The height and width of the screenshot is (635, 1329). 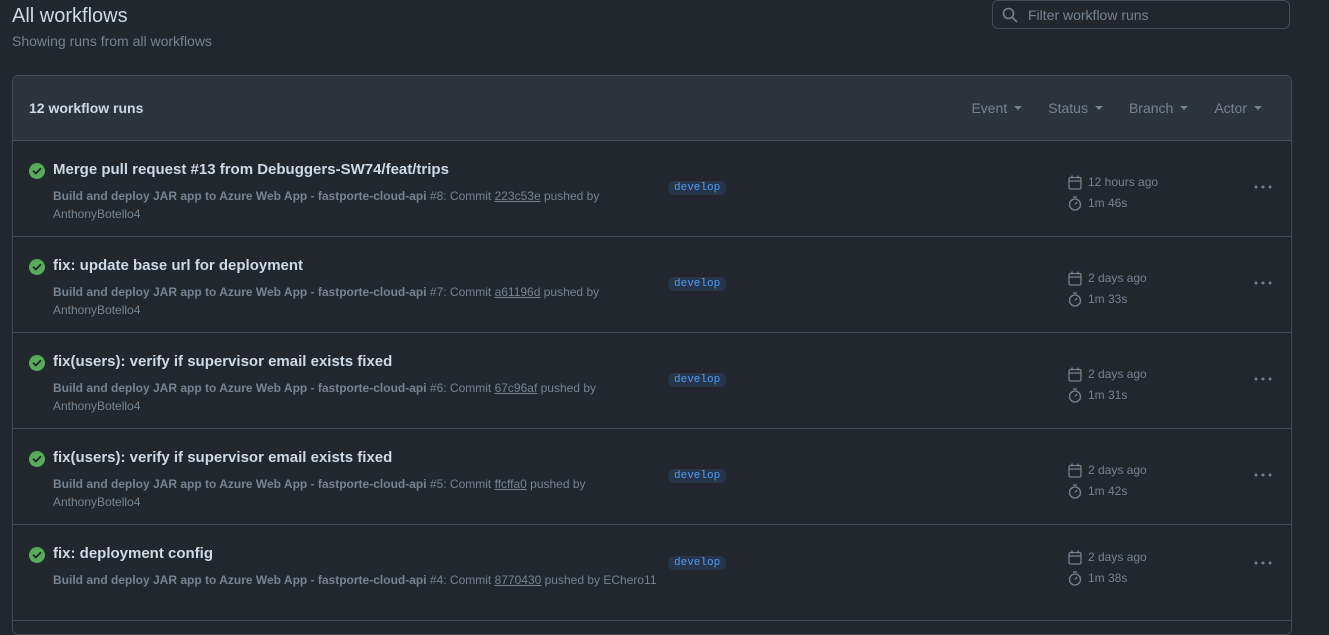 I want to click on branch-filter: Branch, so click(x=1158, y=108).